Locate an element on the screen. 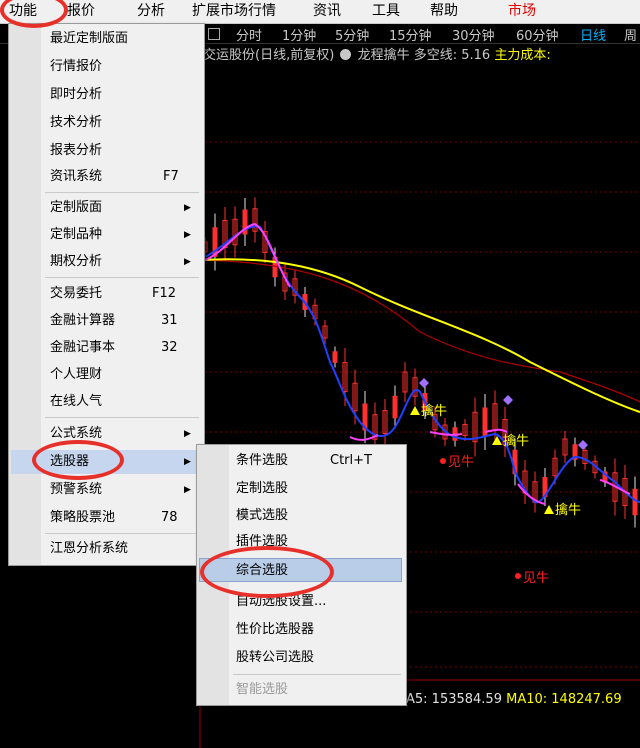 This screenshot has height=748, width=640. menu-item-quote-board: 行情报价 is located at coordinates (106, 67).